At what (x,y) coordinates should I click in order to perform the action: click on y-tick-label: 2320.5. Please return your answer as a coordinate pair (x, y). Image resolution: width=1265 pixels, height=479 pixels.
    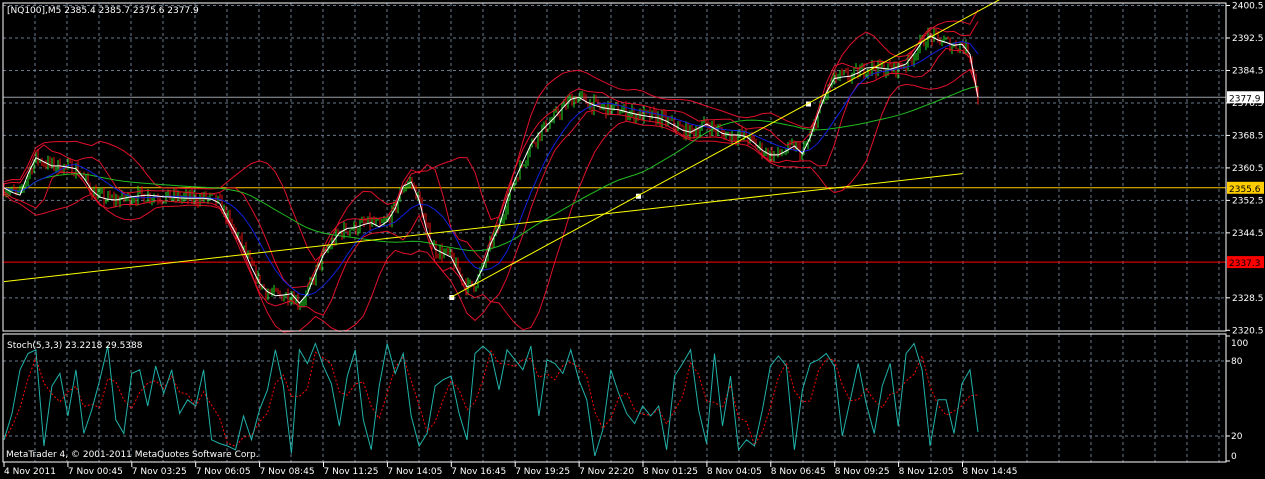
    Looking at the image, I should click on (1248, 331).